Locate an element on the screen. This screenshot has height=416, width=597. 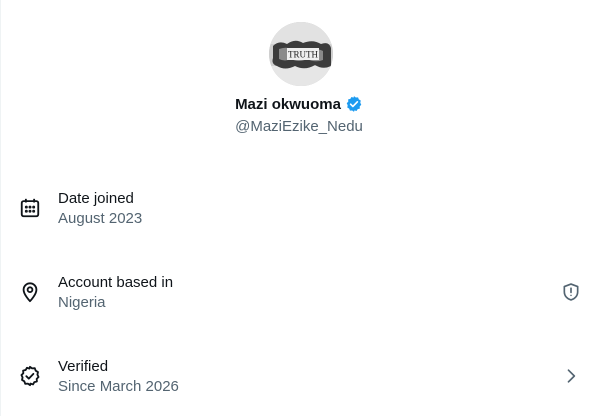
account-based-in-label: Account based in is located at coordinates (116, 282).